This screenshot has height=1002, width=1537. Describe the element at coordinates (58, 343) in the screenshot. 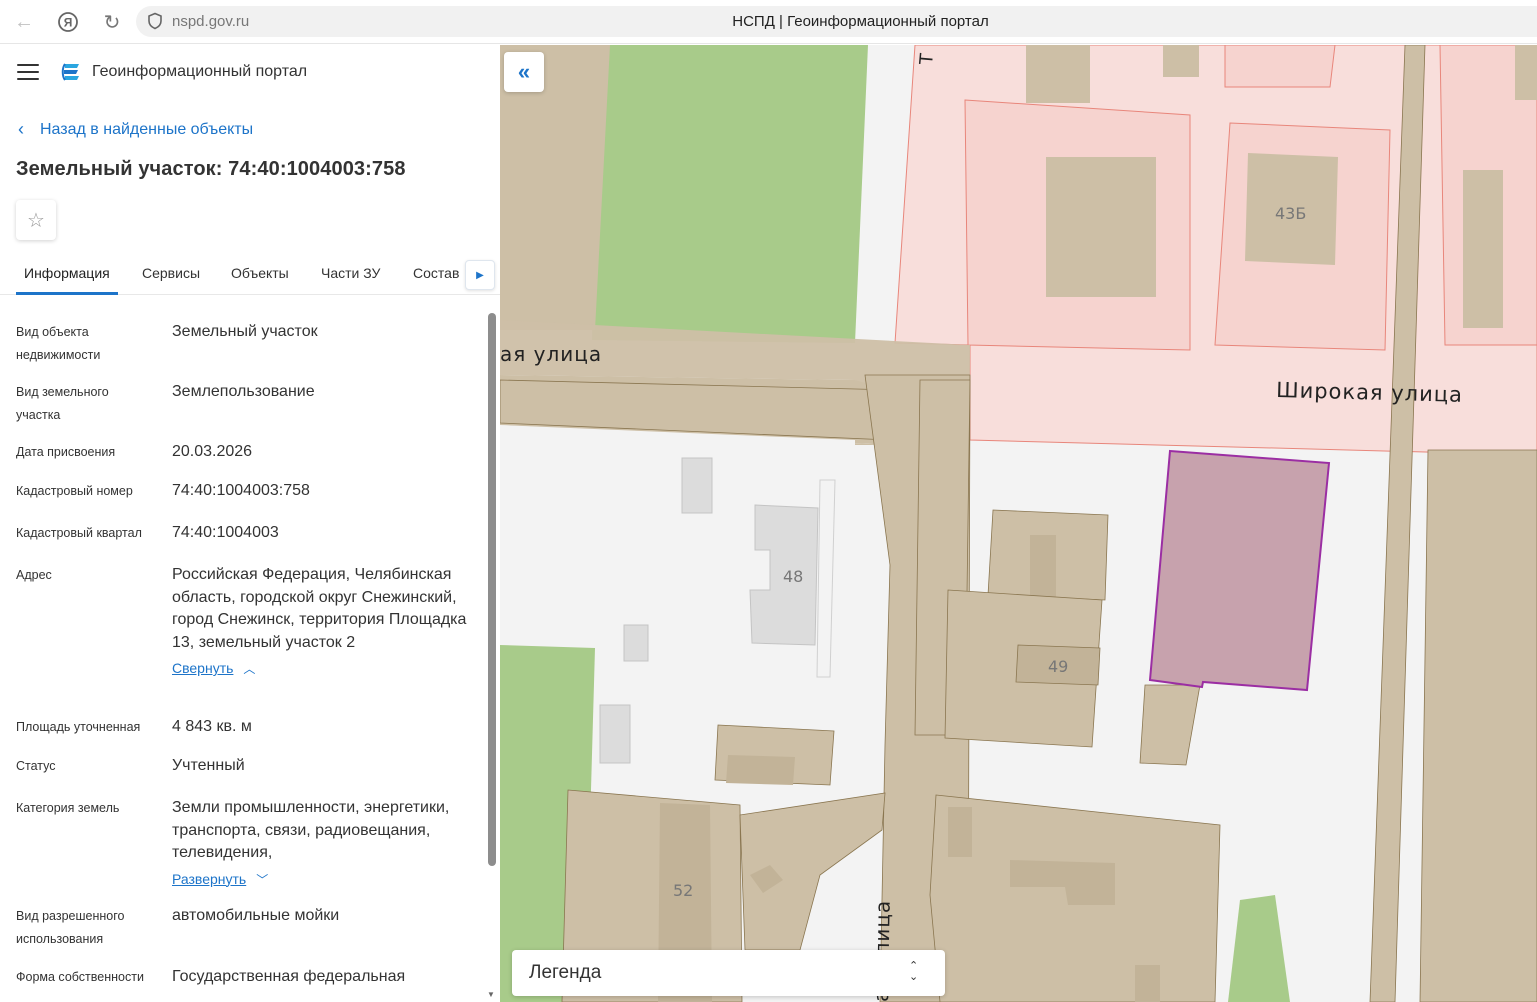

I see `property-label: Вид объекта недвижимости` at that location.